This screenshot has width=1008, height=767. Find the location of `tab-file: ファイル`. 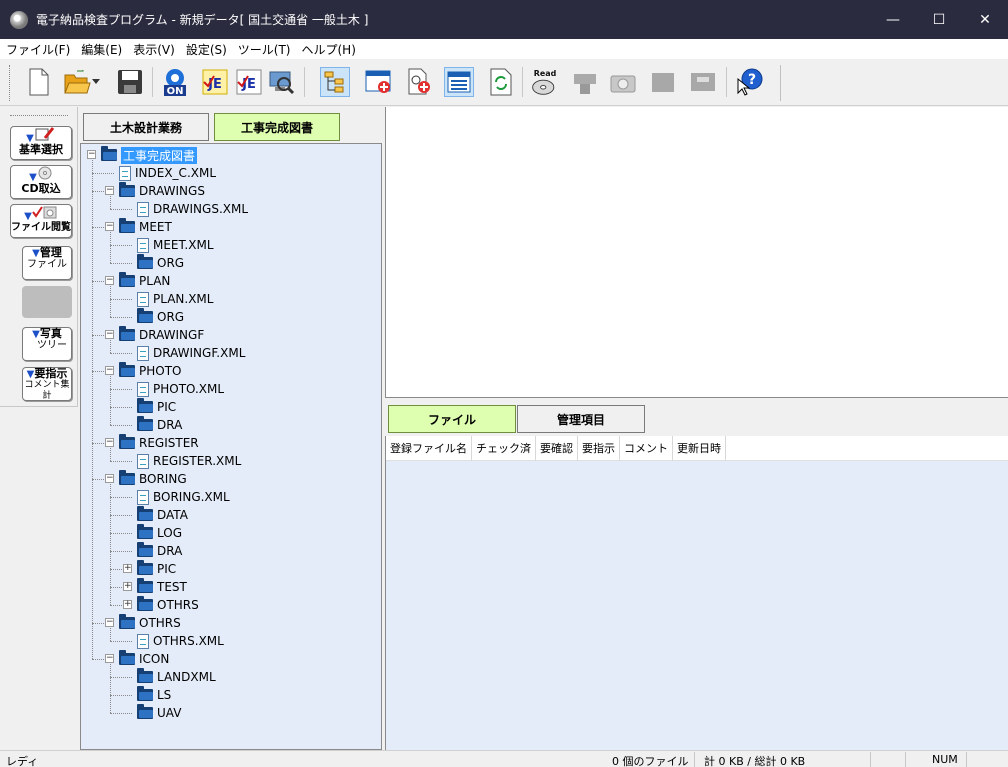

tab-file: ファイル is located at coordinates (452, 419).